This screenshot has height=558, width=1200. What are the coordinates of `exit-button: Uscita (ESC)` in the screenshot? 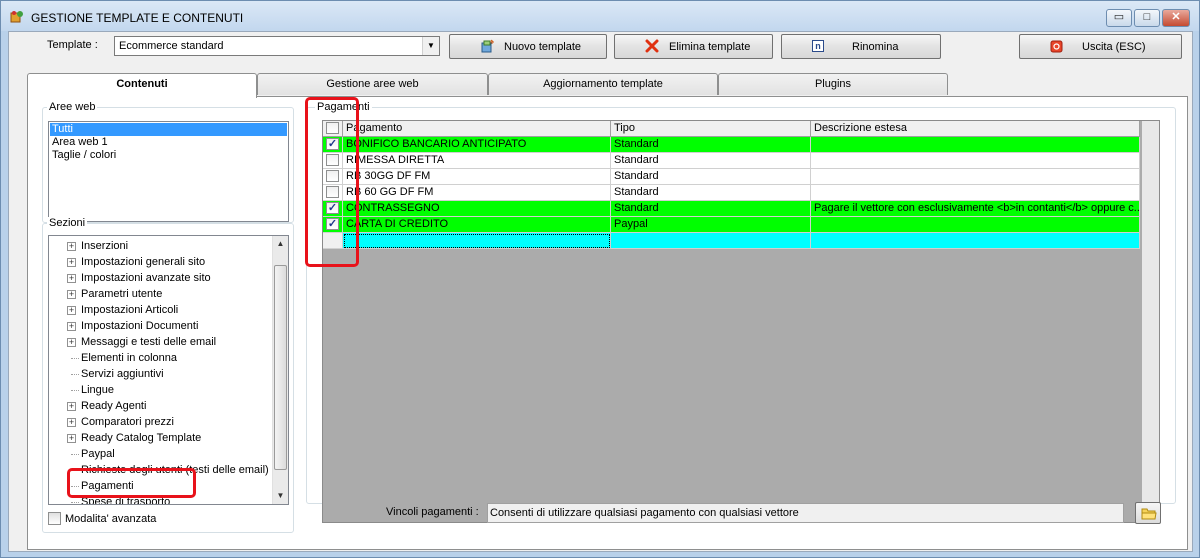 It's located at (1100, 46).